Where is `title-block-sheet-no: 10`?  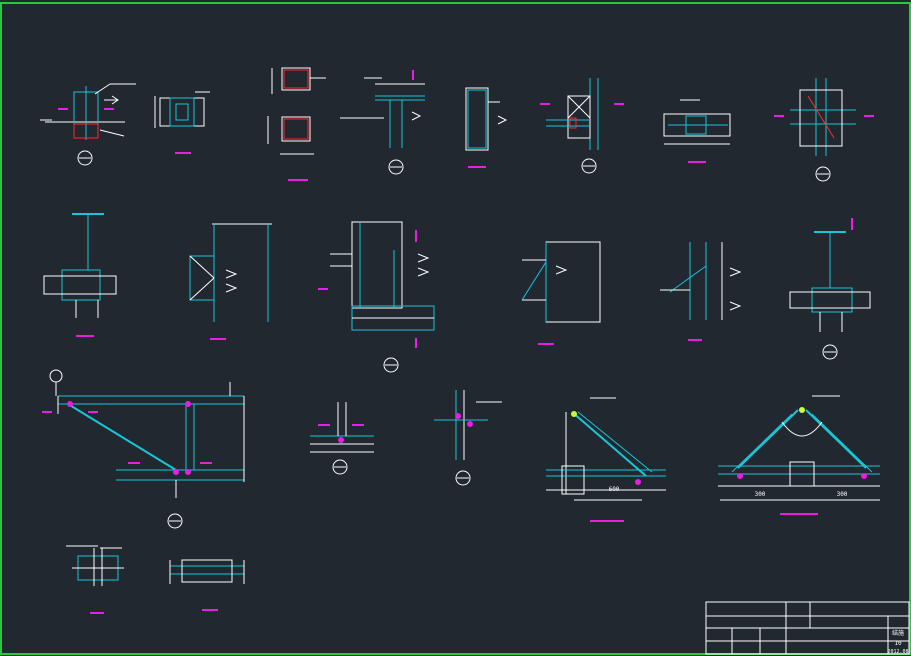 title-block-sheet-no: 10 is located at coordinates (898, 643).